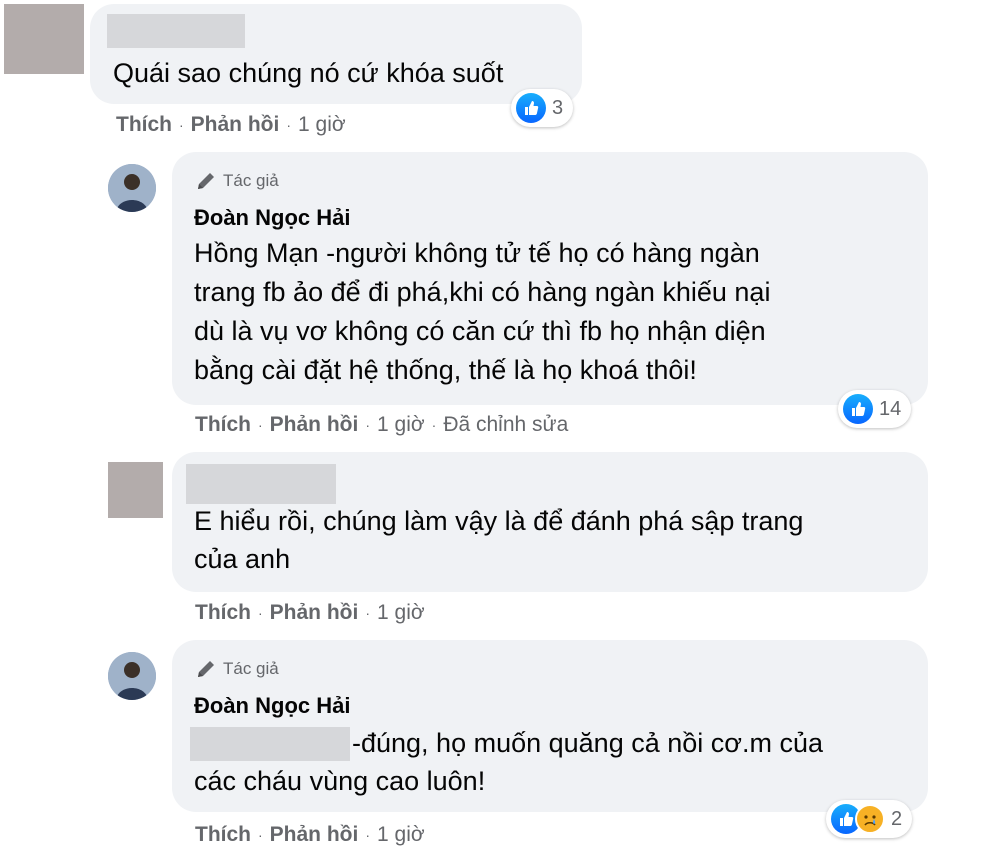  I want to click on reaction-count: 2, so click(897, 818).